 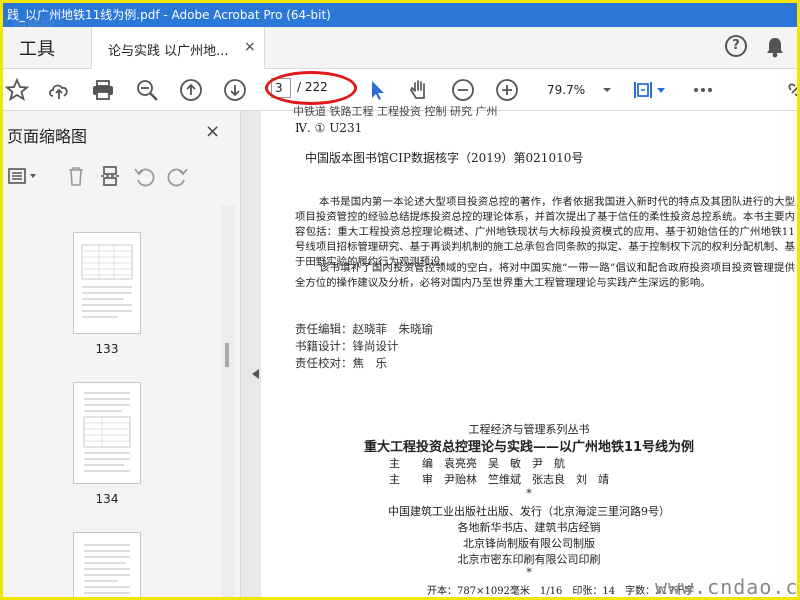 What do you see at coordinates (529, 559) in the screenshot?
I see `printer-line: 北京市密东印刷有限公司印刷` at bounding box center [529, 559].